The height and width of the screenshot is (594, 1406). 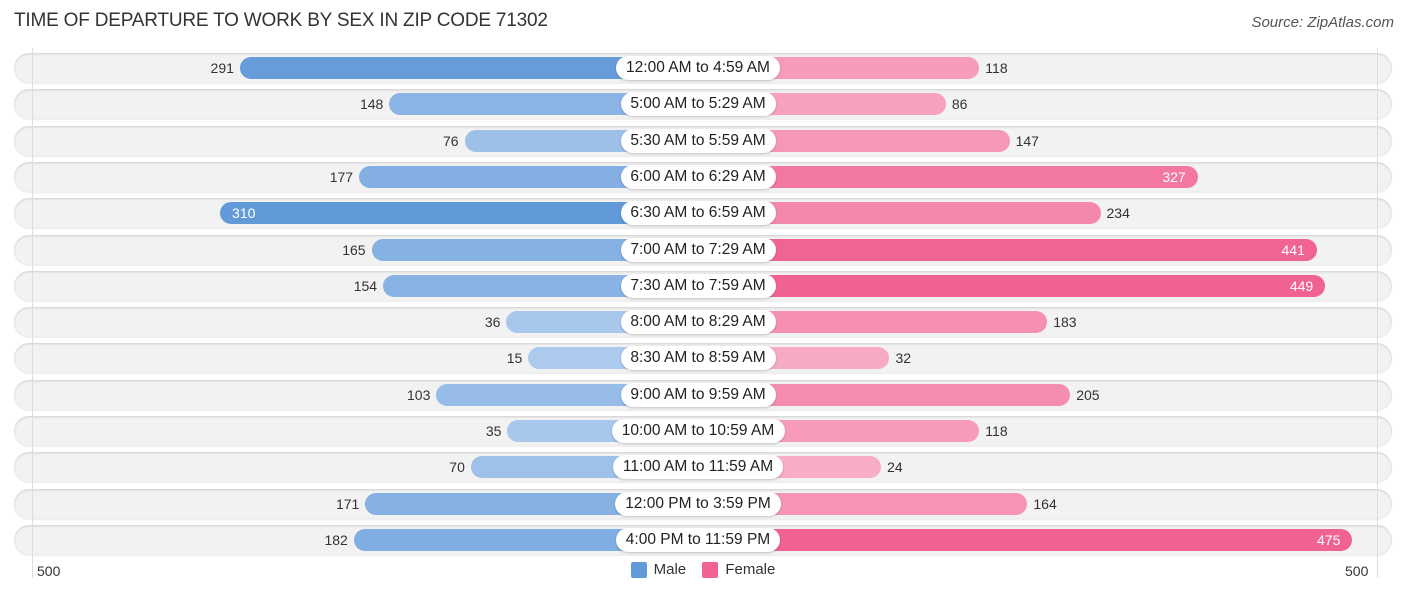 I want to click on value-label-female: 147, so click(x=1027, y=140).